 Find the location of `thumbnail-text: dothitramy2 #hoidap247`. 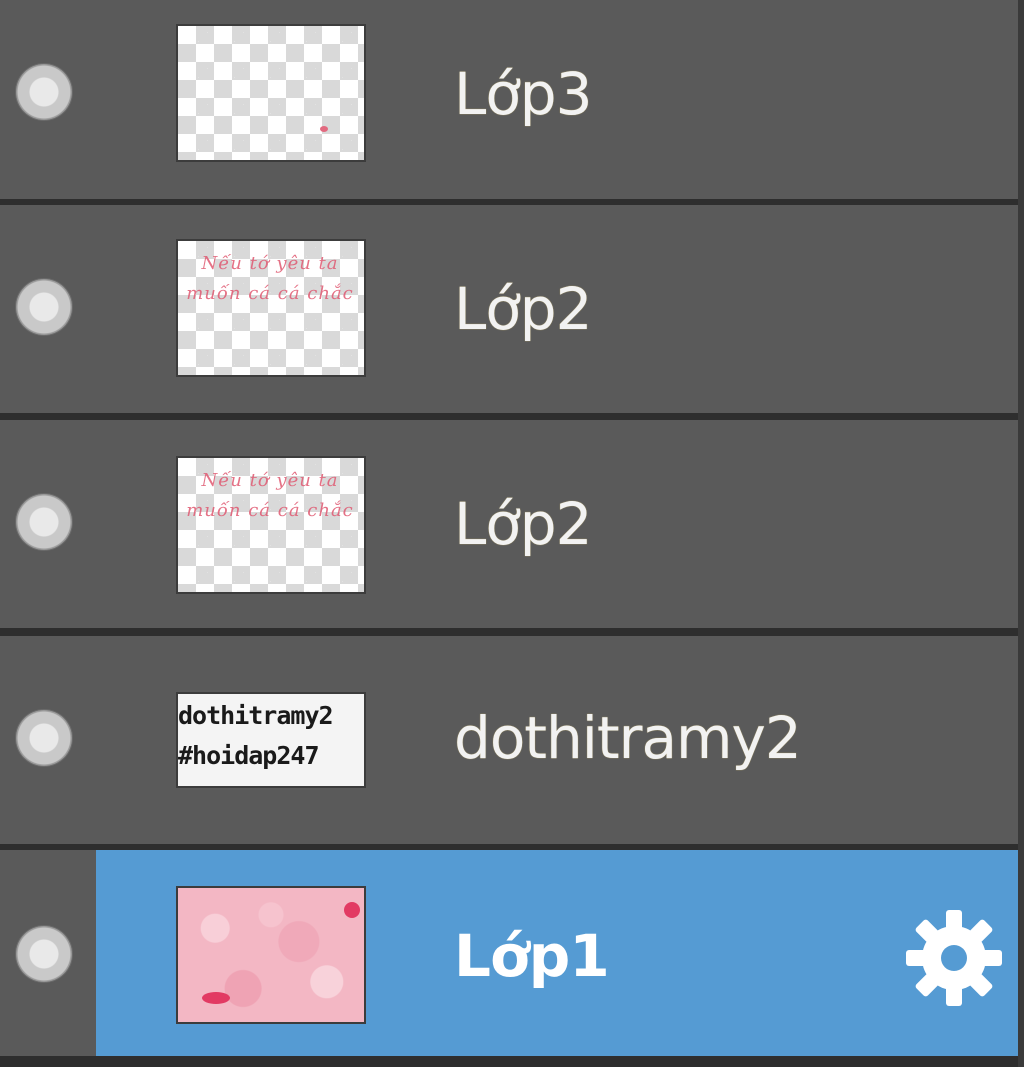

thumbnail-text: dothitramy2 #hoidap247 is located at coordinates (271, 736).